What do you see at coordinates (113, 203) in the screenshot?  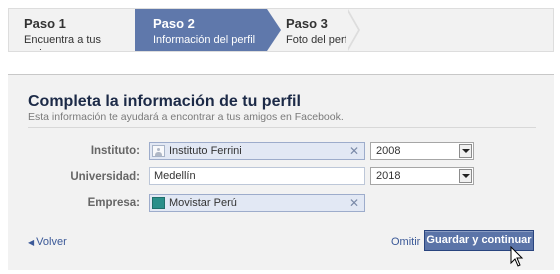 I see `company-label: Empresa:` at bounding box center [113, 203].